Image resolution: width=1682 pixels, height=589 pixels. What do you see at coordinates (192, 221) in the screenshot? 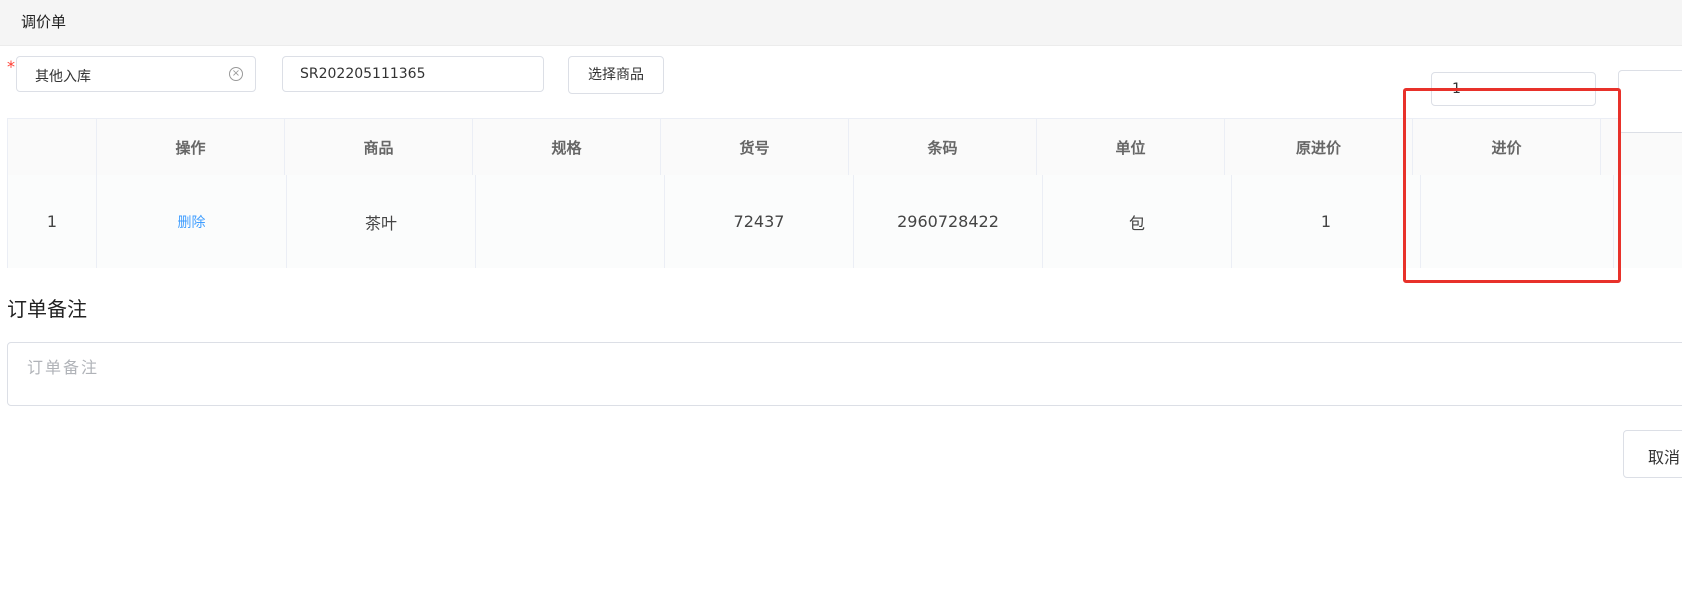
I see `delete-link: 删除` at bounding box center [192, 221].